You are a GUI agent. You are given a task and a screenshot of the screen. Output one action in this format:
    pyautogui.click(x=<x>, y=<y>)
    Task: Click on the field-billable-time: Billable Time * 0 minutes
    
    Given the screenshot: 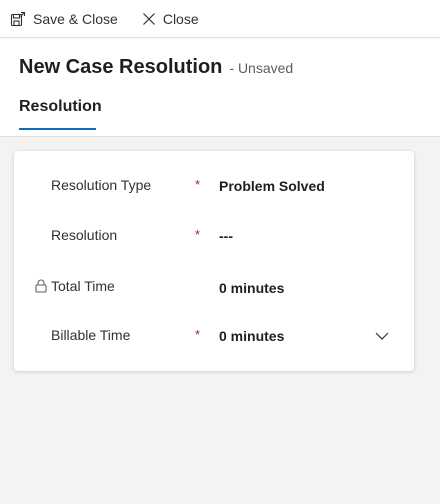 What is the action you would take?
    pyautogui.click(x=214, y=342)
    